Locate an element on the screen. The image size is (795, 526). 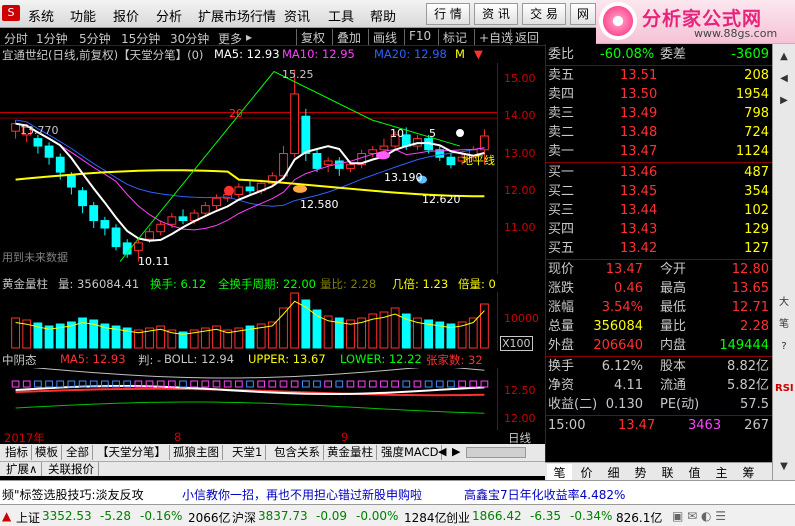
period-5min: 5分钟 is located at coordinates (95, 38).